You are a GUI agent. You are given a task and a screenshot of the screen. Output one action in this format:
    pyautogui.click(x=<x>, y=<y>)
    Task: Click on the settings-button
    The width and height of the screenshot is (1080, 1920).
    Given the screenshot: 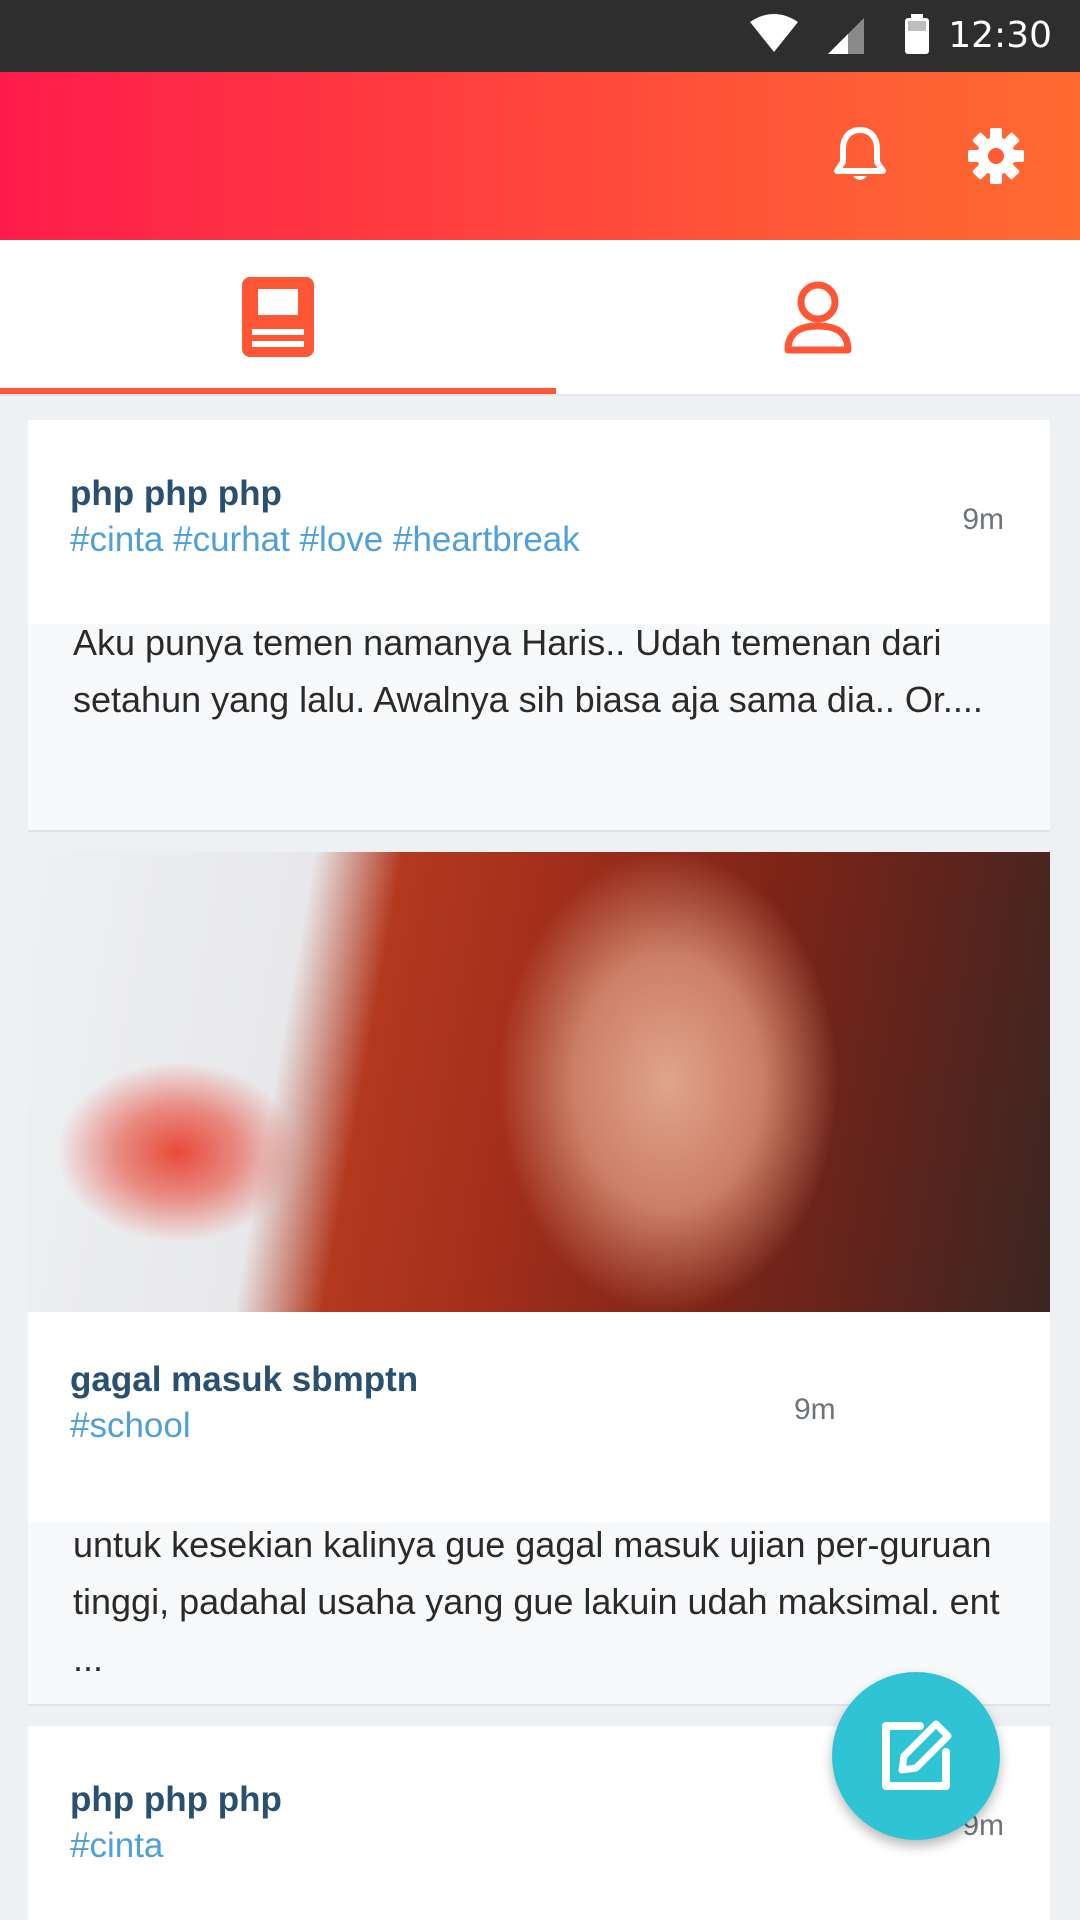 What is the action you would take?
    pyautogui.click(x=996, y=156)
    